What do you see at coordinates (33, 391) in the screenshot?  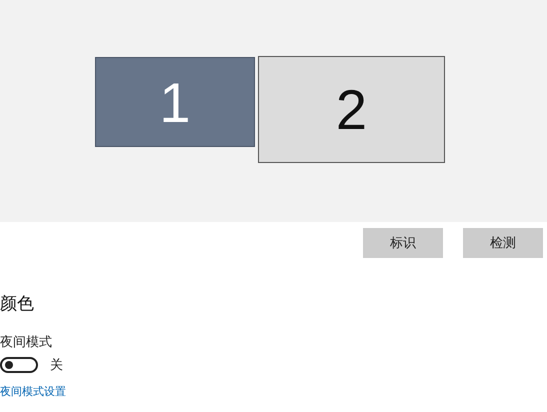 I see `settings-link: 夜间模式设置` at bounding box center [33, 391].